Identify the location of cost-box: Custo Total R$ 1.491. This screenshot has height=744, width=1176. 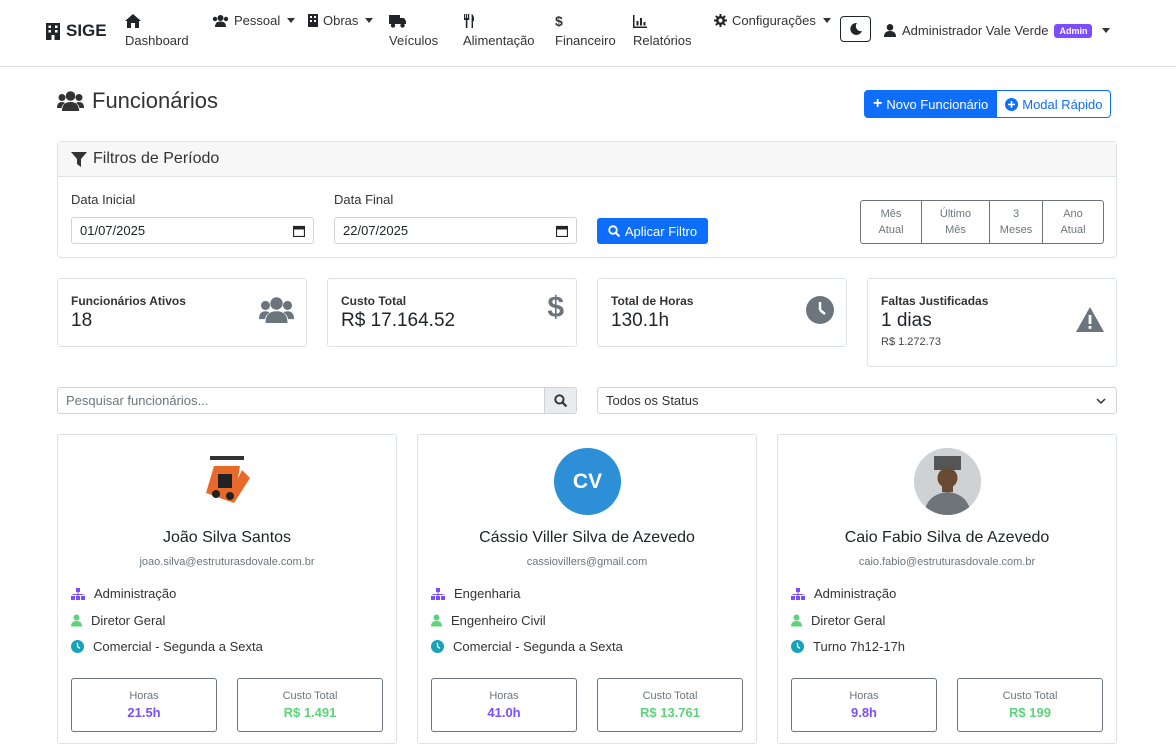
(310, 705).